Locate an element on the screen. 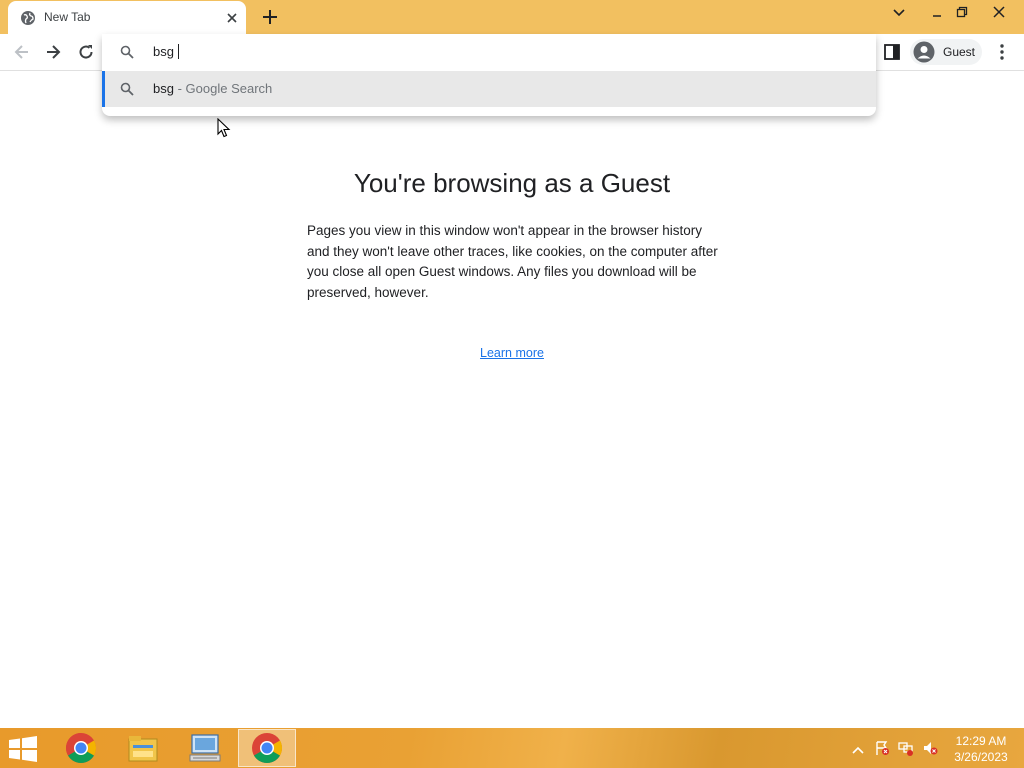 The height and width of the screenshot is (768, 1024). minimize-icon is located at coordinates (937, 16).